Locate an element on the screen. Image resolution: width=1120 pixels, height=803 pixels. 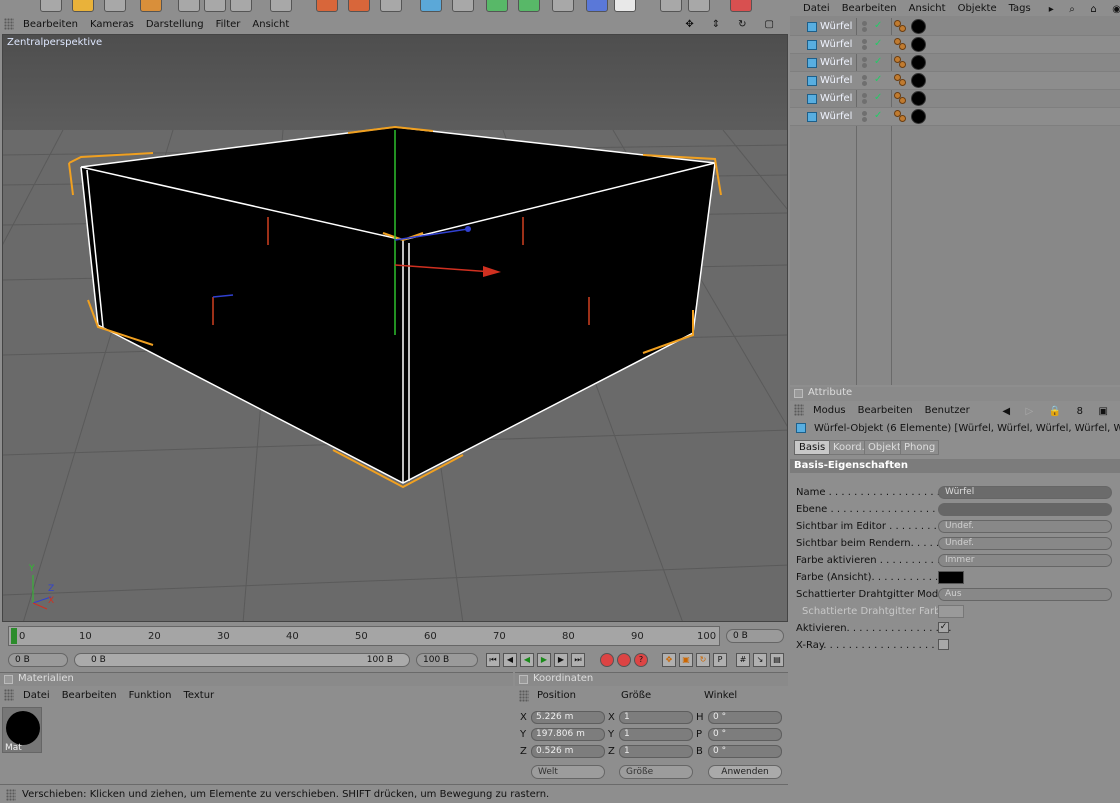
render-view-icon is located at coordinates (327, 6).